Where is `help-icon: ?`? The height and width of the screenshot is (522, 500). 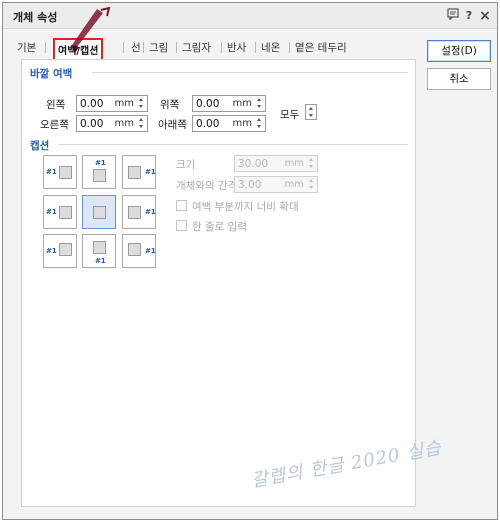
help-icon: ? is located at coordinates (469, 16).